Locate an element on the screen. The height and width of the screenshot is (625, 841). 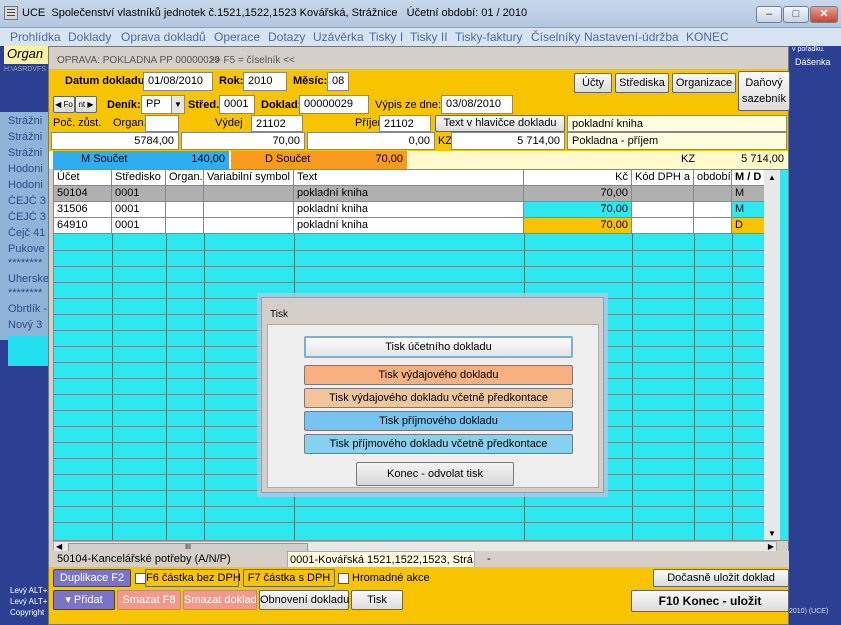
previous-document-button: ◀ Fo is located at coordinates (64, 104).